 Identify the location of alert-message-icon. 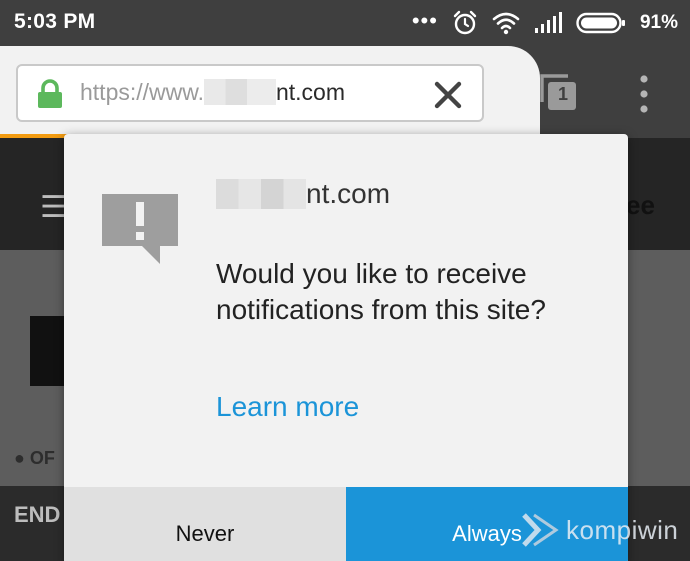
(140, 229).